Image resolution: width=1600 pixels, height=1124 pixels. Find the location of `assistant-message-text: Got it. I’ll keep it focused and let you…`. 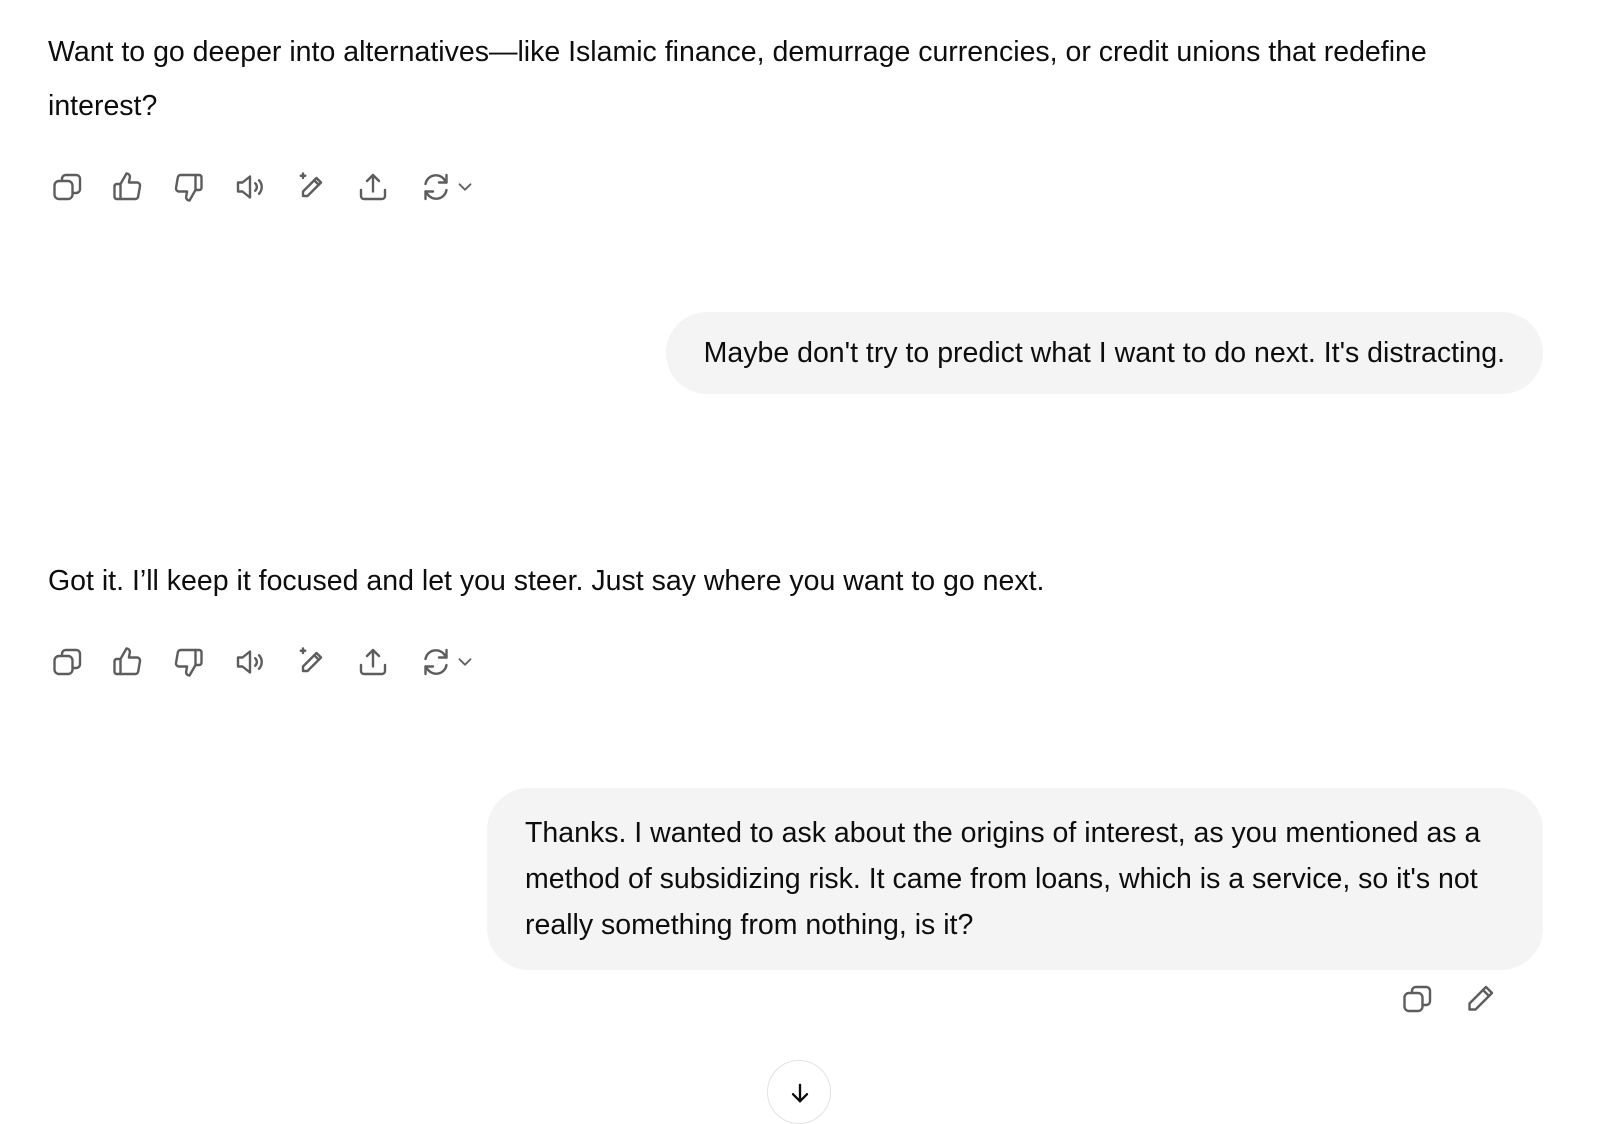

assistant-message-text: Got it. I’ll keep it focused and let you… is located at coordinates (546, 581).